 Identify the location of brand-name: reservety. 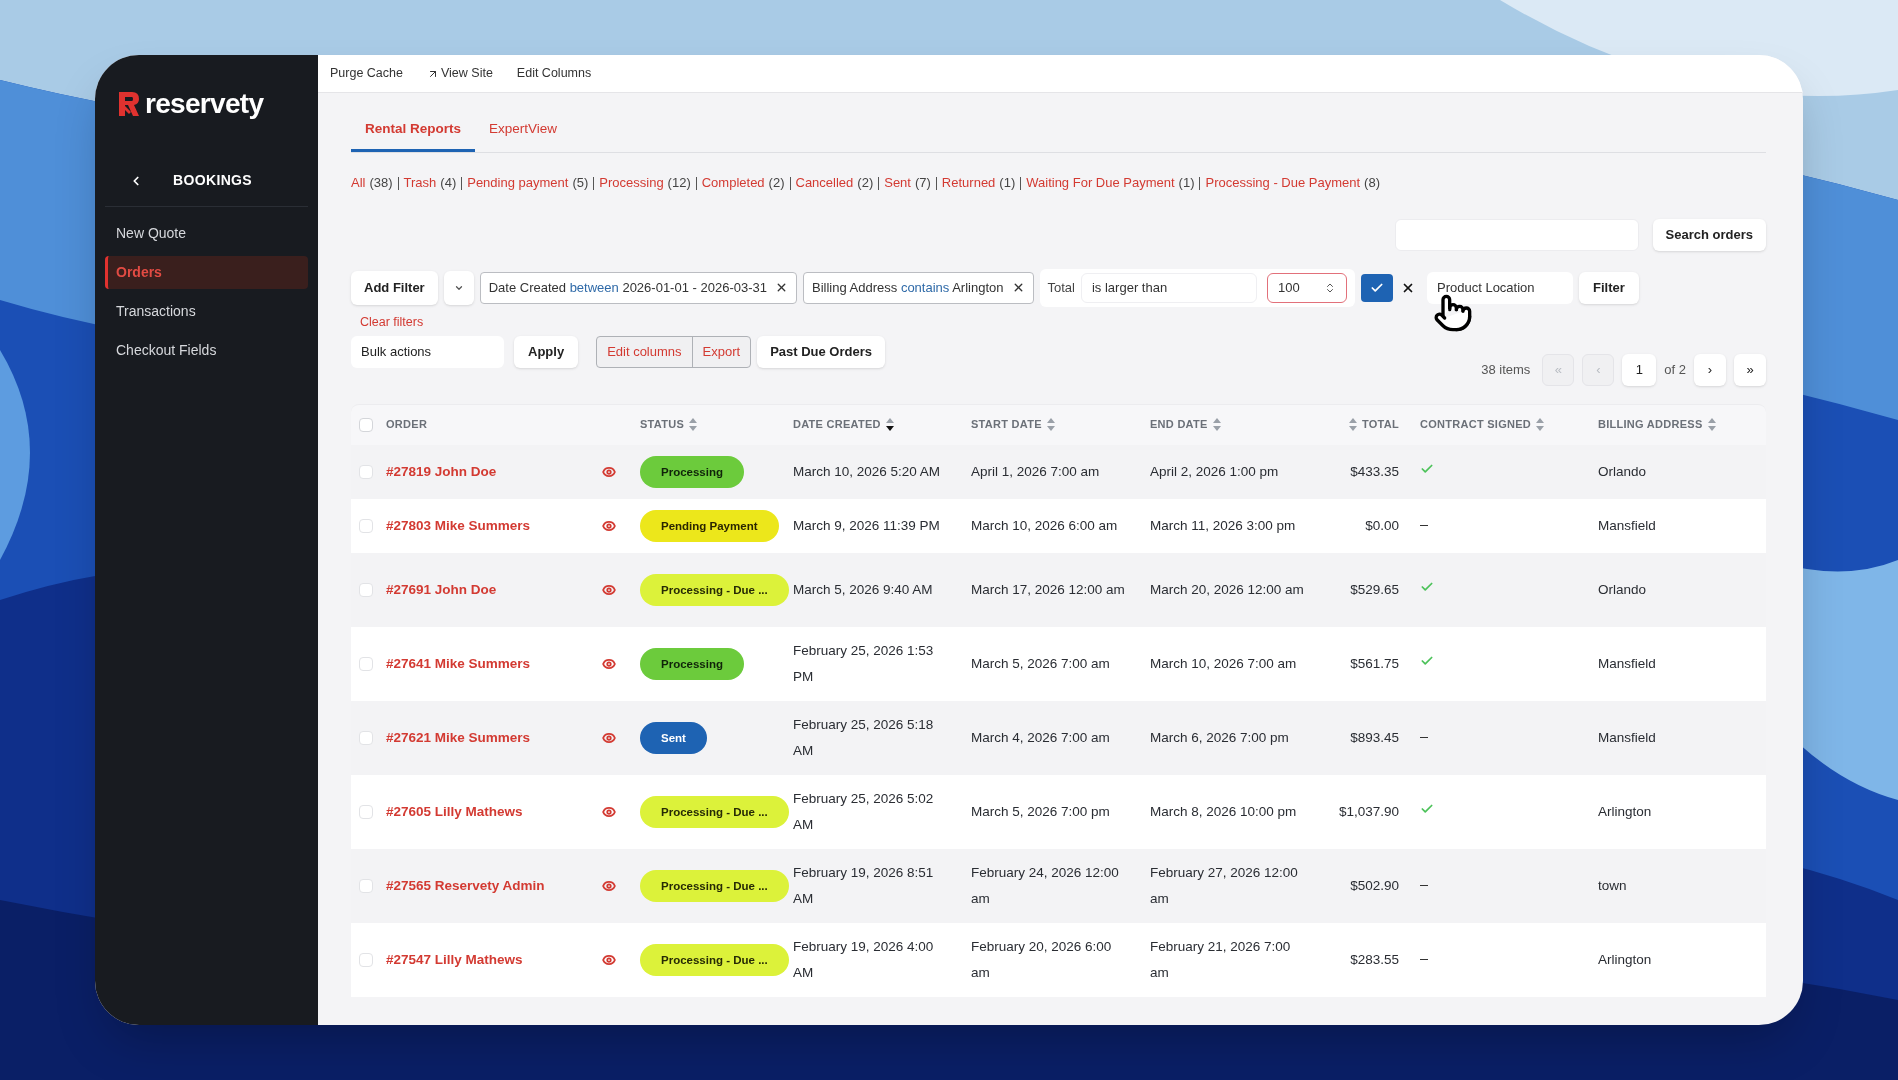
(204, 104).